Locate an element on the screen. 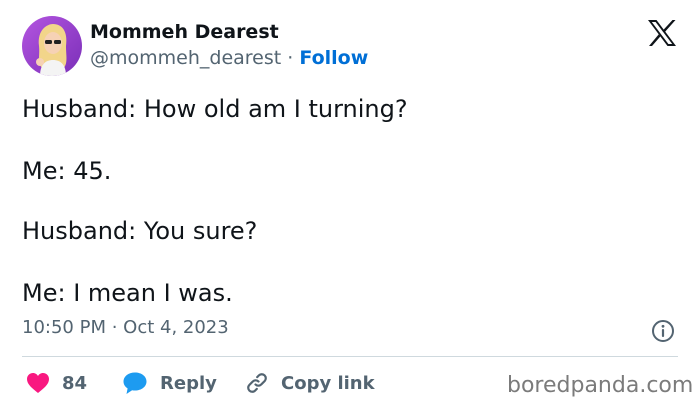  like-count: 84 is located at coordinates (75, 383).